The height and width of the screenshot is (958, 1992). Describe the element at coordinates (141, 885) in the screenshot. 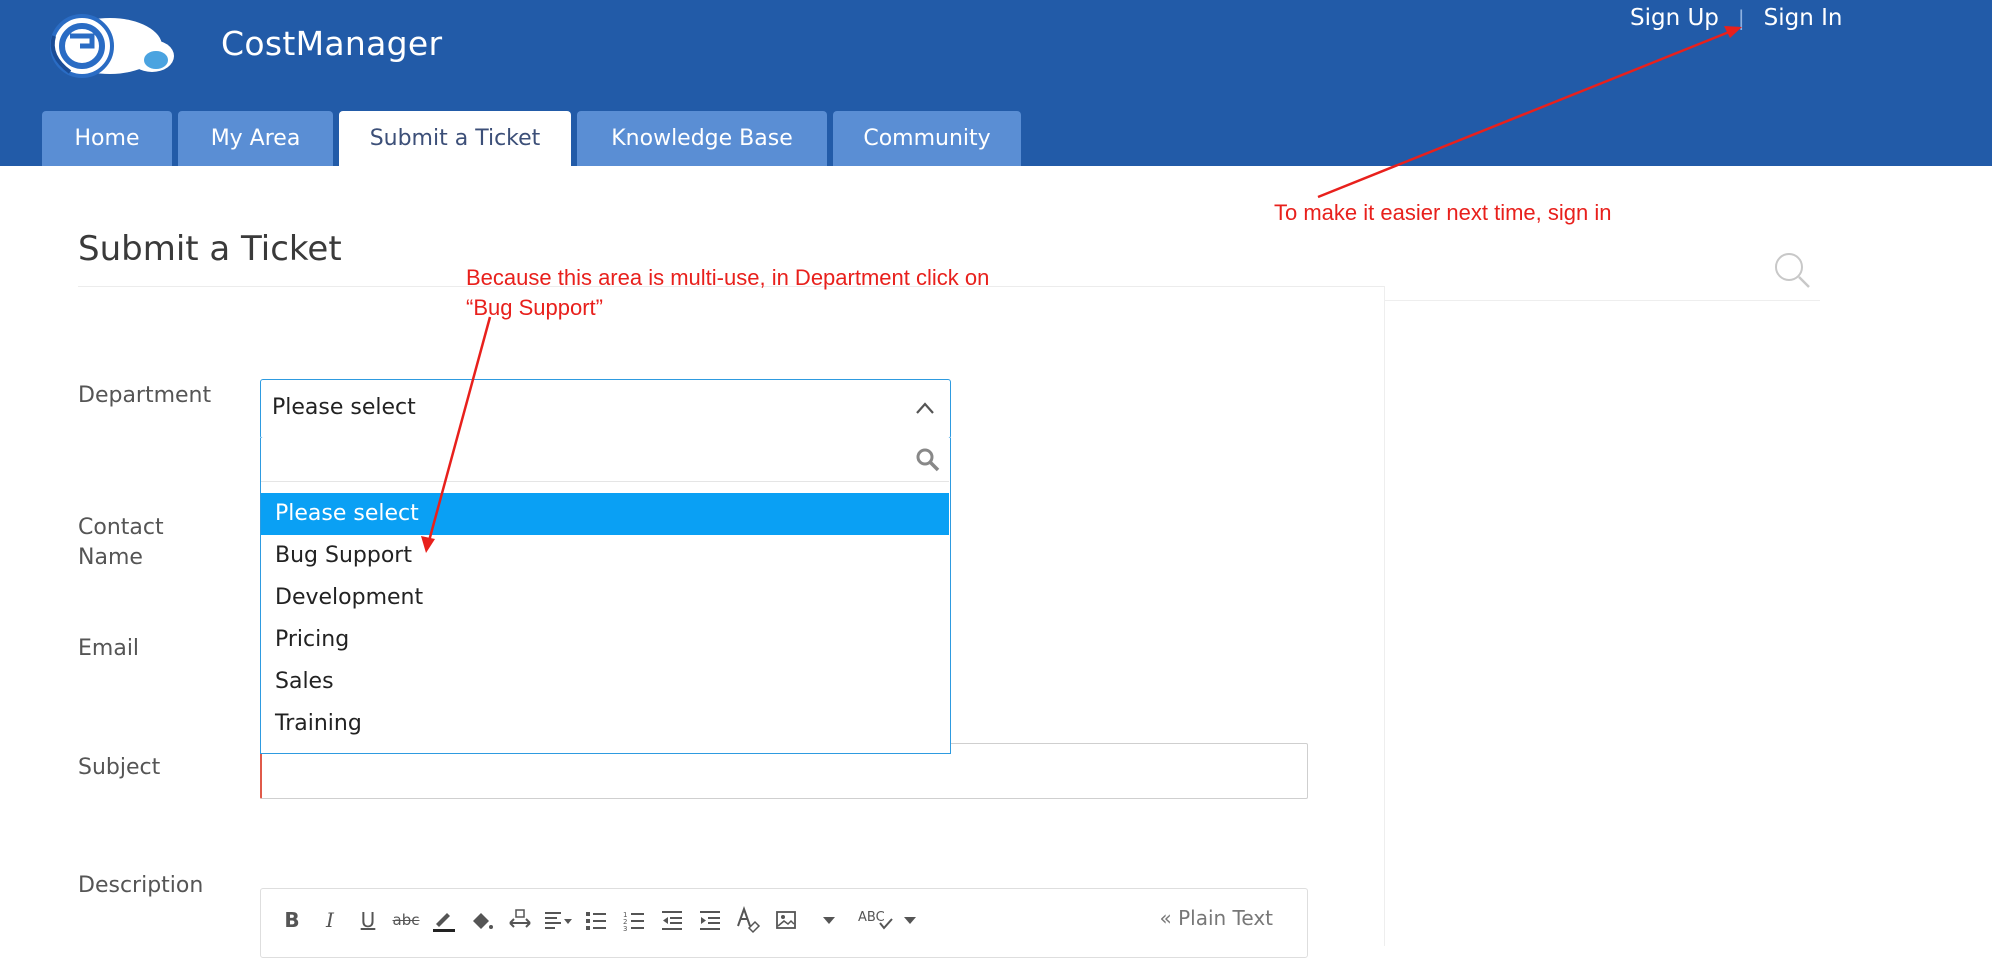

I see `description-label: Description` at that location.